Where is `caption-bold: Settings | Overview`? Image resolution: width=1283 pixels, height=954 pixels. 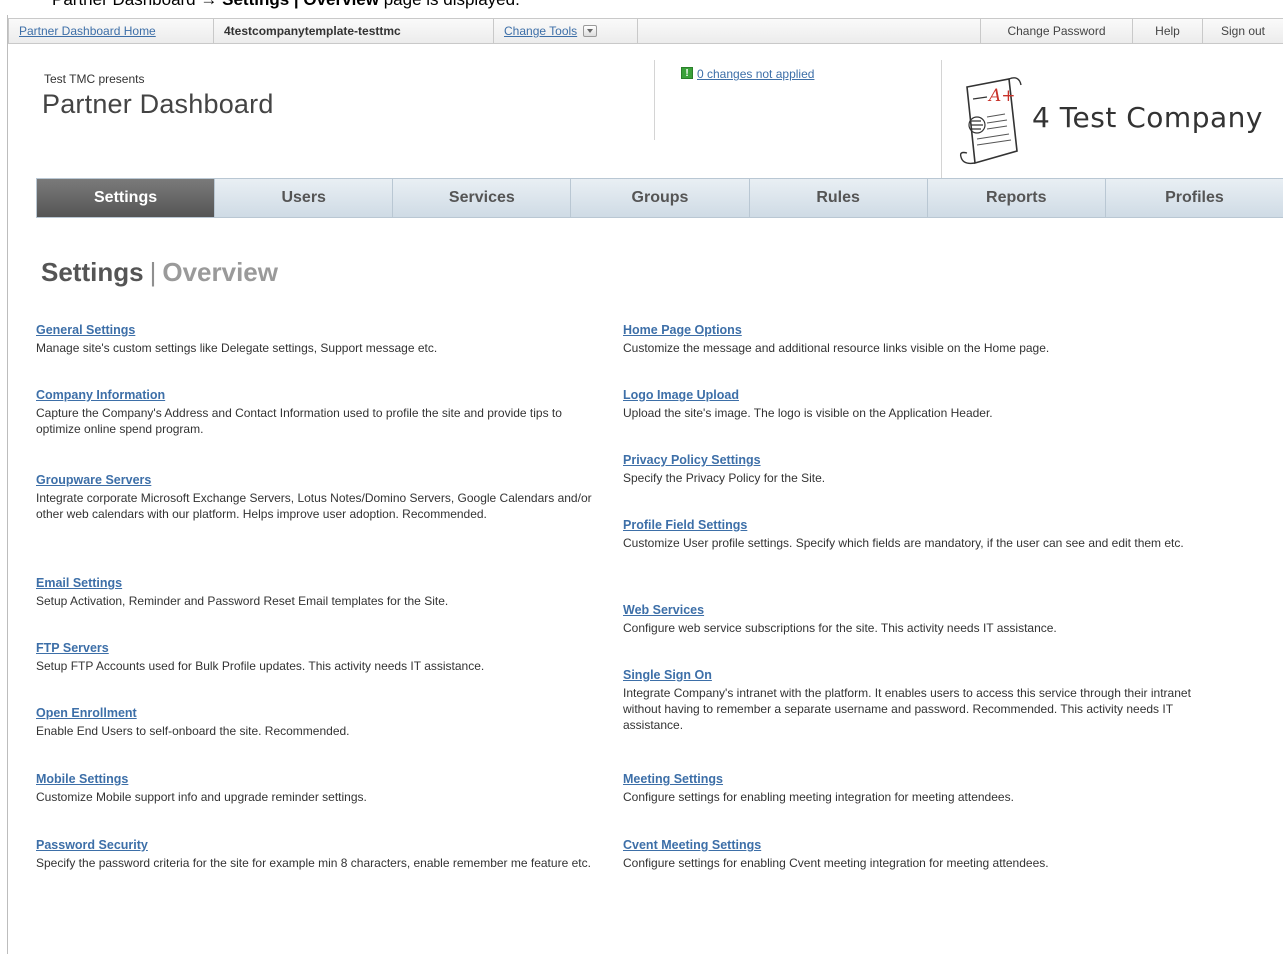
caption-bold: Settings | Overview is located at coordinates (300, 4).